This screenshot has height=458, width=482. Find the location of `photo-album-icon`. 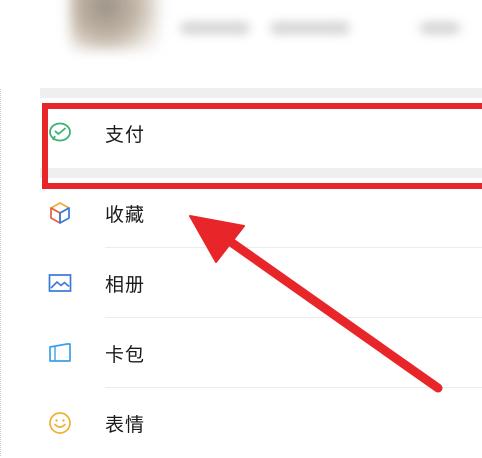

photo-album-icon is located at coordinates (60, 283).